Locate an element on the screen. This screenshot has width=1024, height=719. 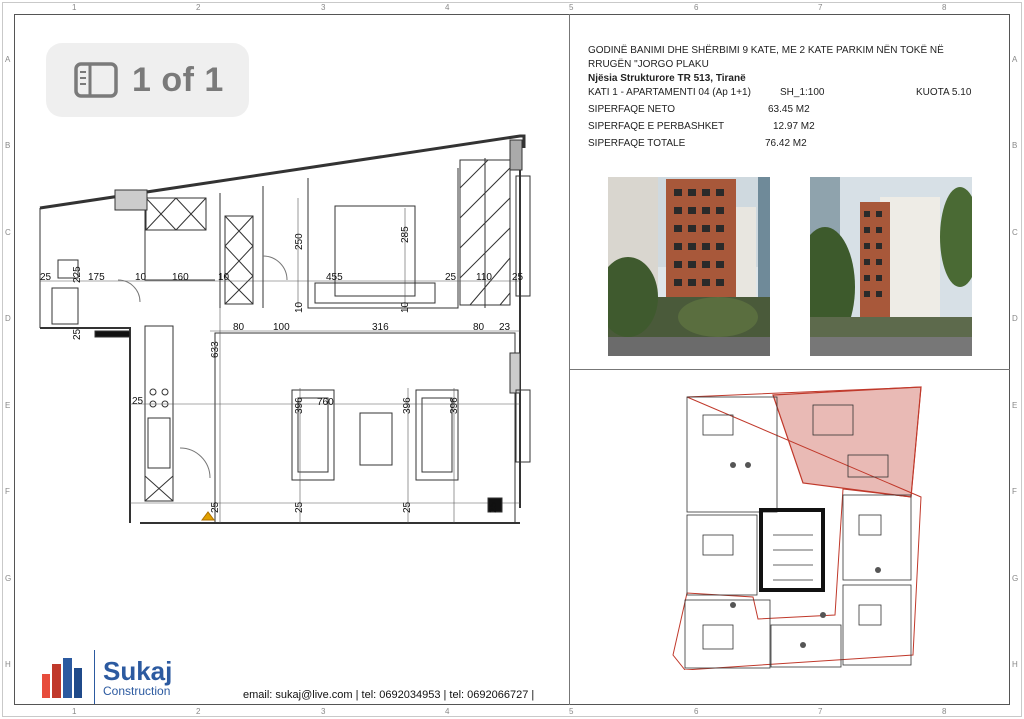
floor-label: KATI 1 - APARTAMENTI 04 (Ap 1+1) is located at coordinates (669, 92).